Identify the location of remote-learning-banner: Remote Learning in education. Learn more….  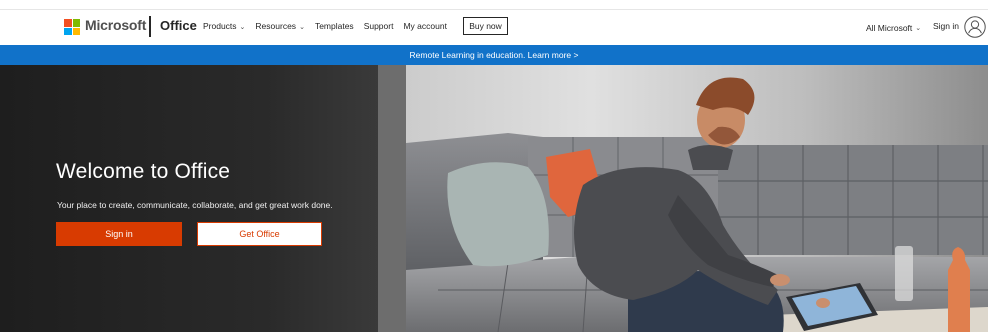
(494, 55).